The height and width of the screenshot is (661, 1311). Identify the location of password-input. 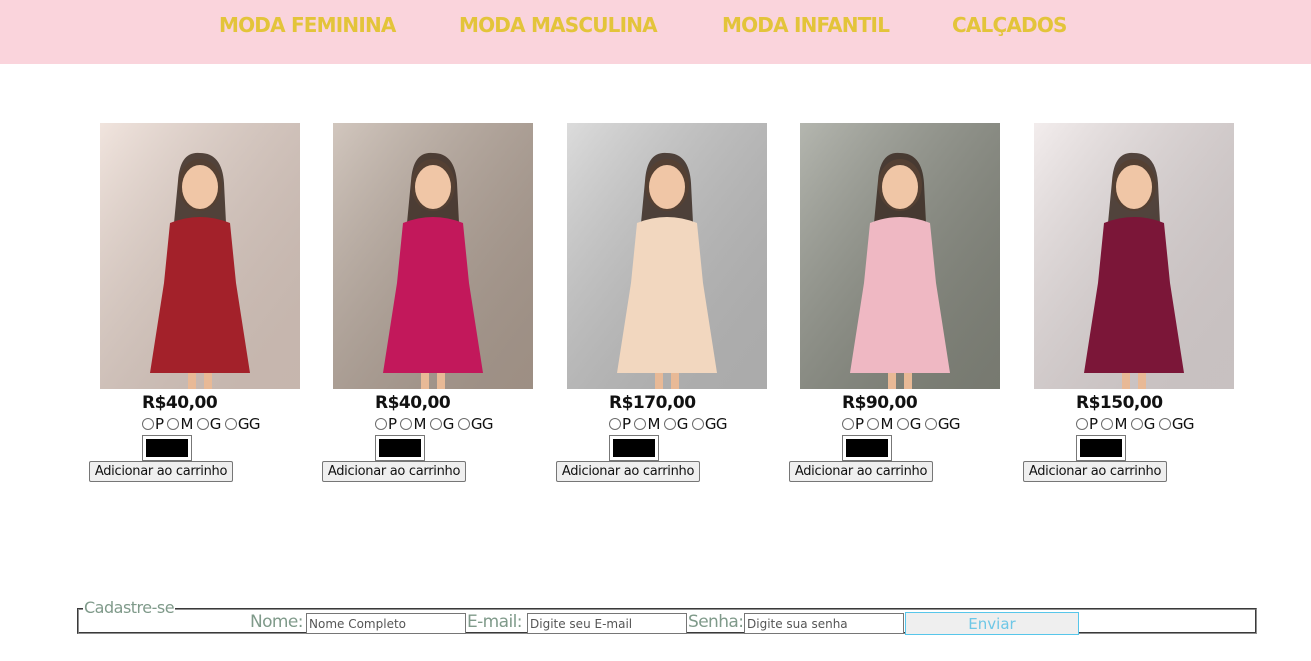
(824, 623).